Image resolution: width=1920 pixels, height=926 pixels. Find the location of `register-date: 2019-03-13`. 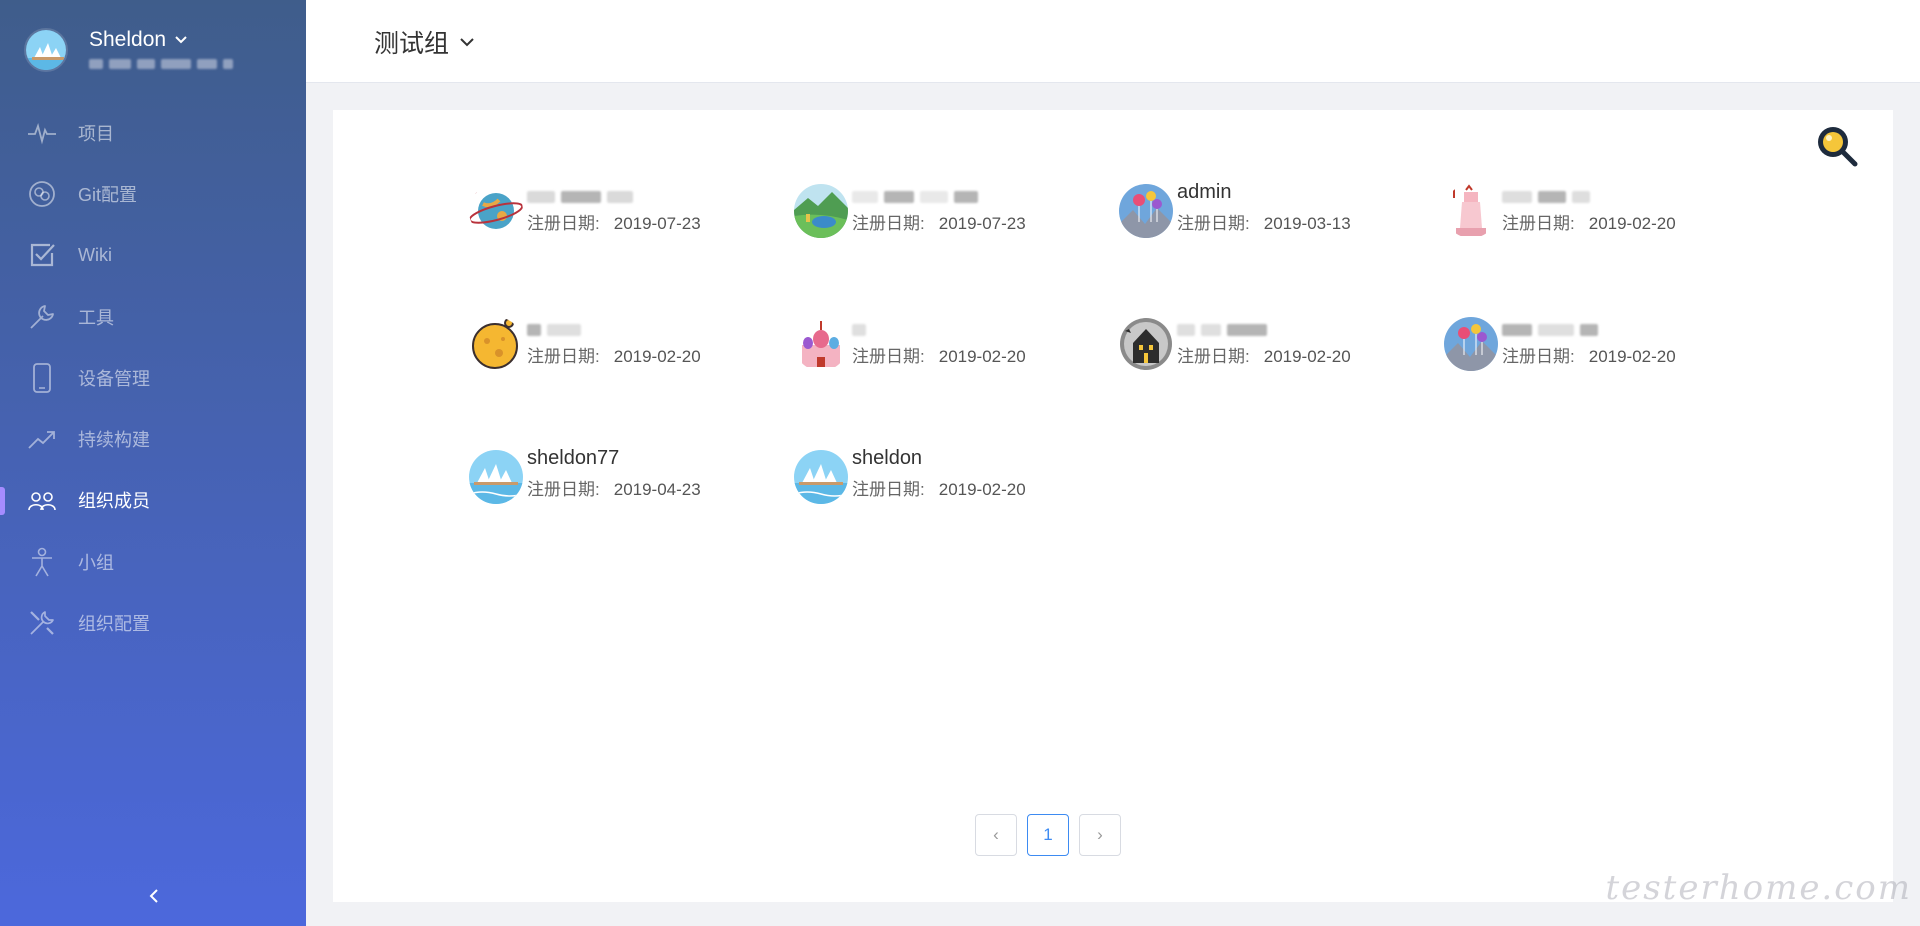

register-date: 2019-03-13 is located at coordinates (1307, 223).